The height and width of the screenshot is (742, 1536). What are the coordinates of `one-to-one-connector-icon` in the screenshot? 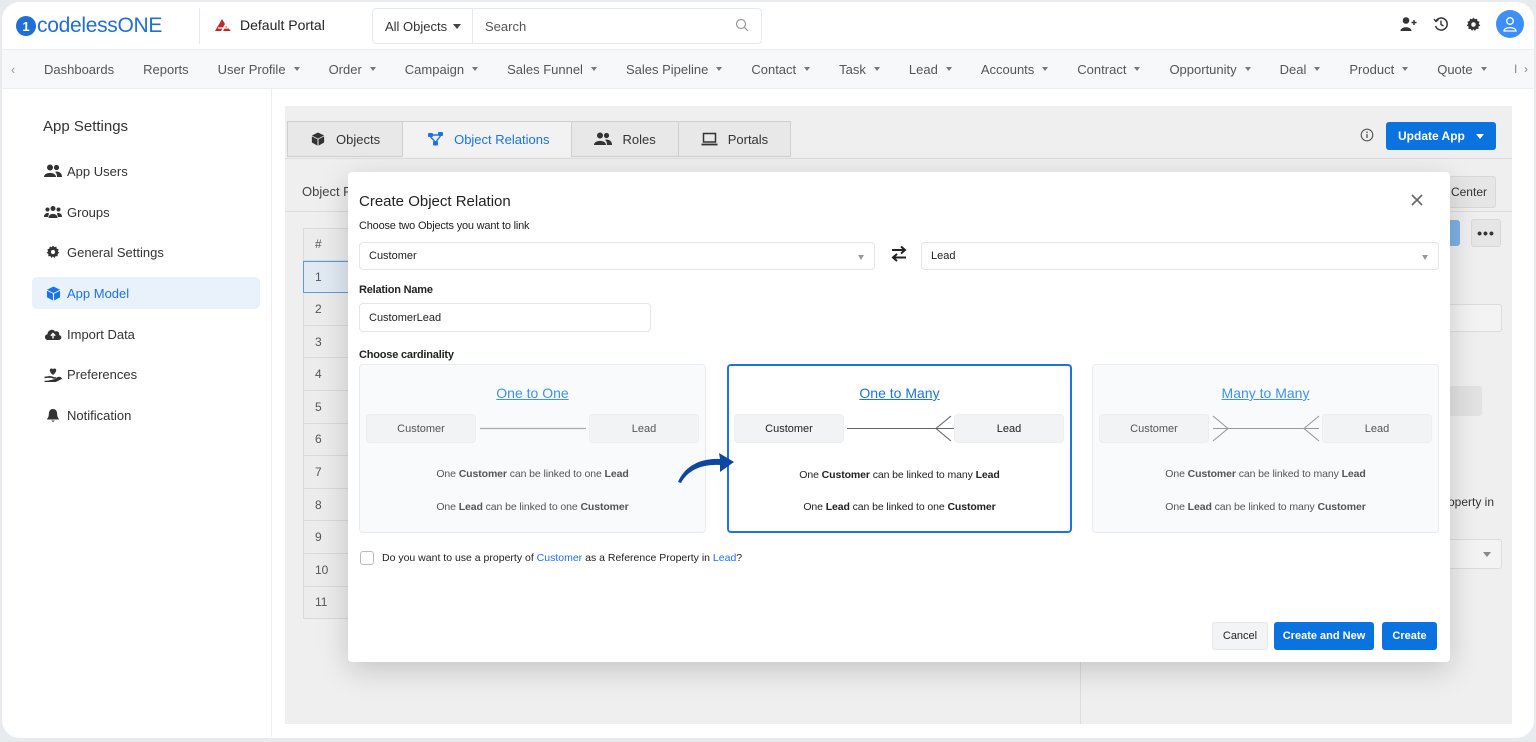 It's located at (533, 428).